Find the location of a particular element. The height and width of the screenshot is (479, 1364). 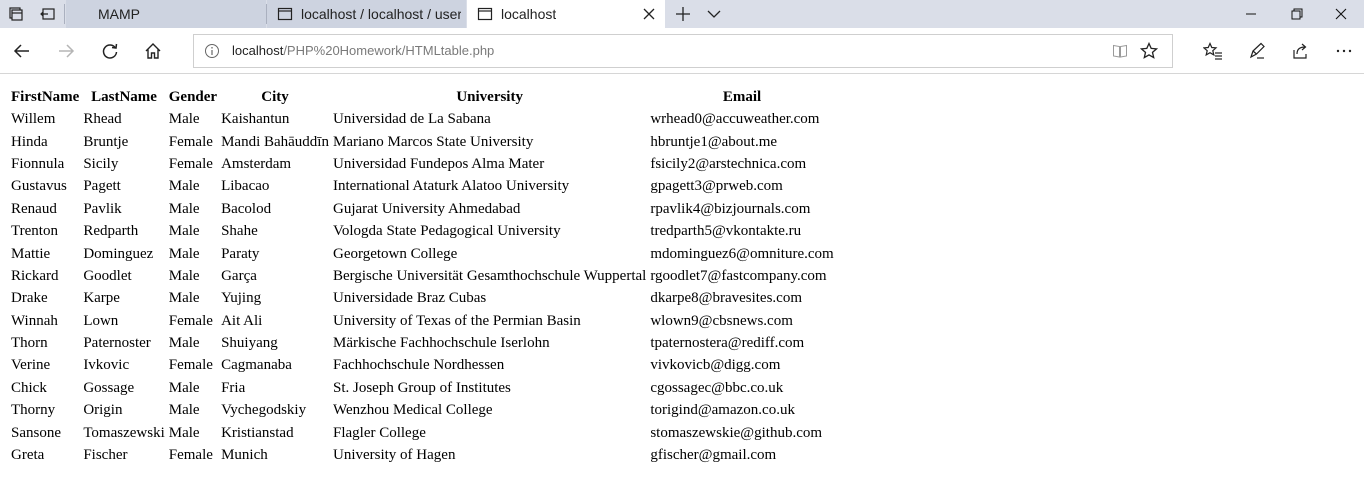

cell-university: Märkische Fachhochschule Iserlohn is located at coordinates (441, 343).